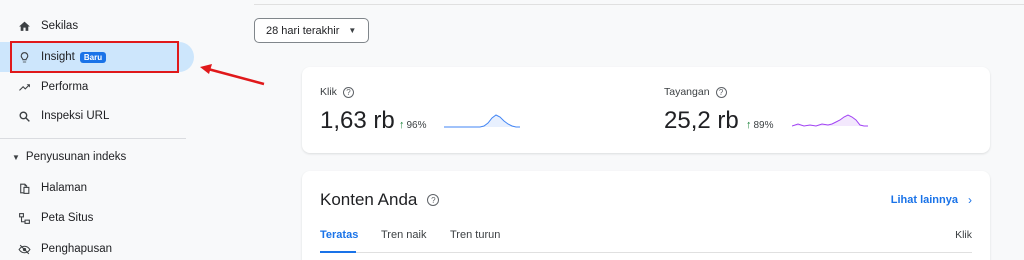  Describe the element at coordinates (701, 120) in the screenshot. I see `metric-value: 25,2 rb` at that location.